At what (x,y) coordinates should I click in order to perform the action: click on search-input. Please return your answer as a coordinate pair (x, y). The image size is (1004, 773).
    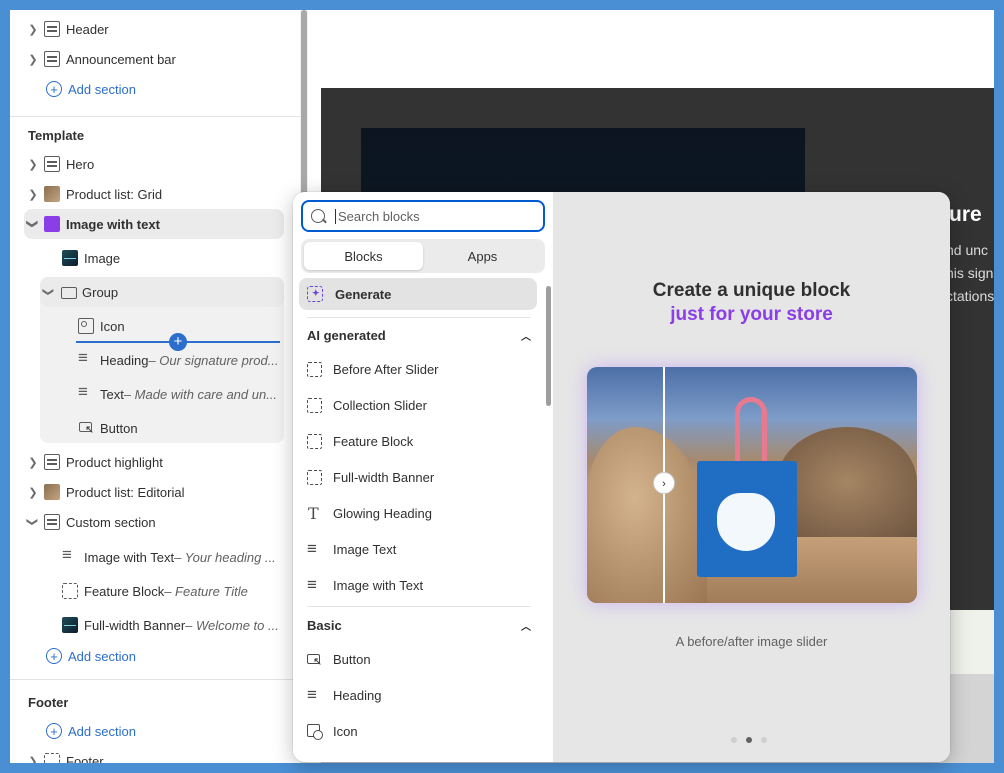
    Looking at the image, I should click on (430, 216).